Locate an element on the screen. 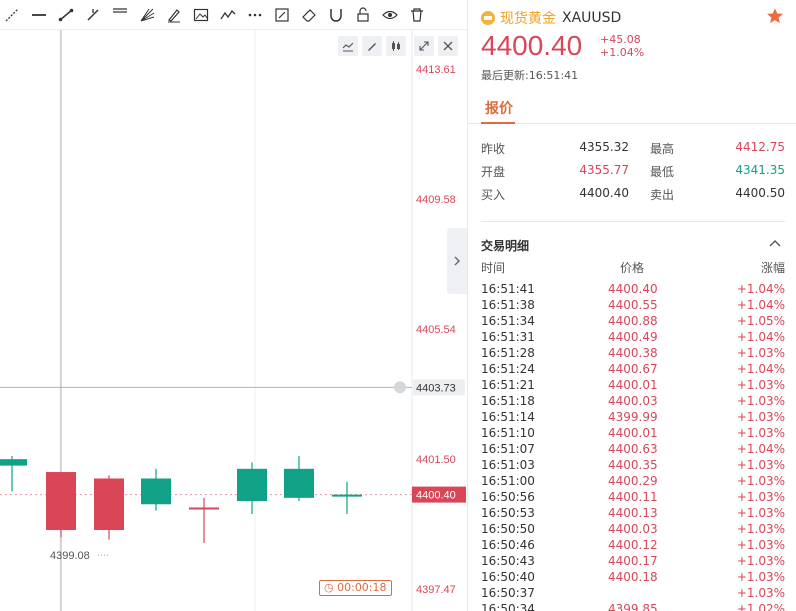 The height and width of the screenshot is (611, 796). trend-line-icon is located at coordinates (66, 15).